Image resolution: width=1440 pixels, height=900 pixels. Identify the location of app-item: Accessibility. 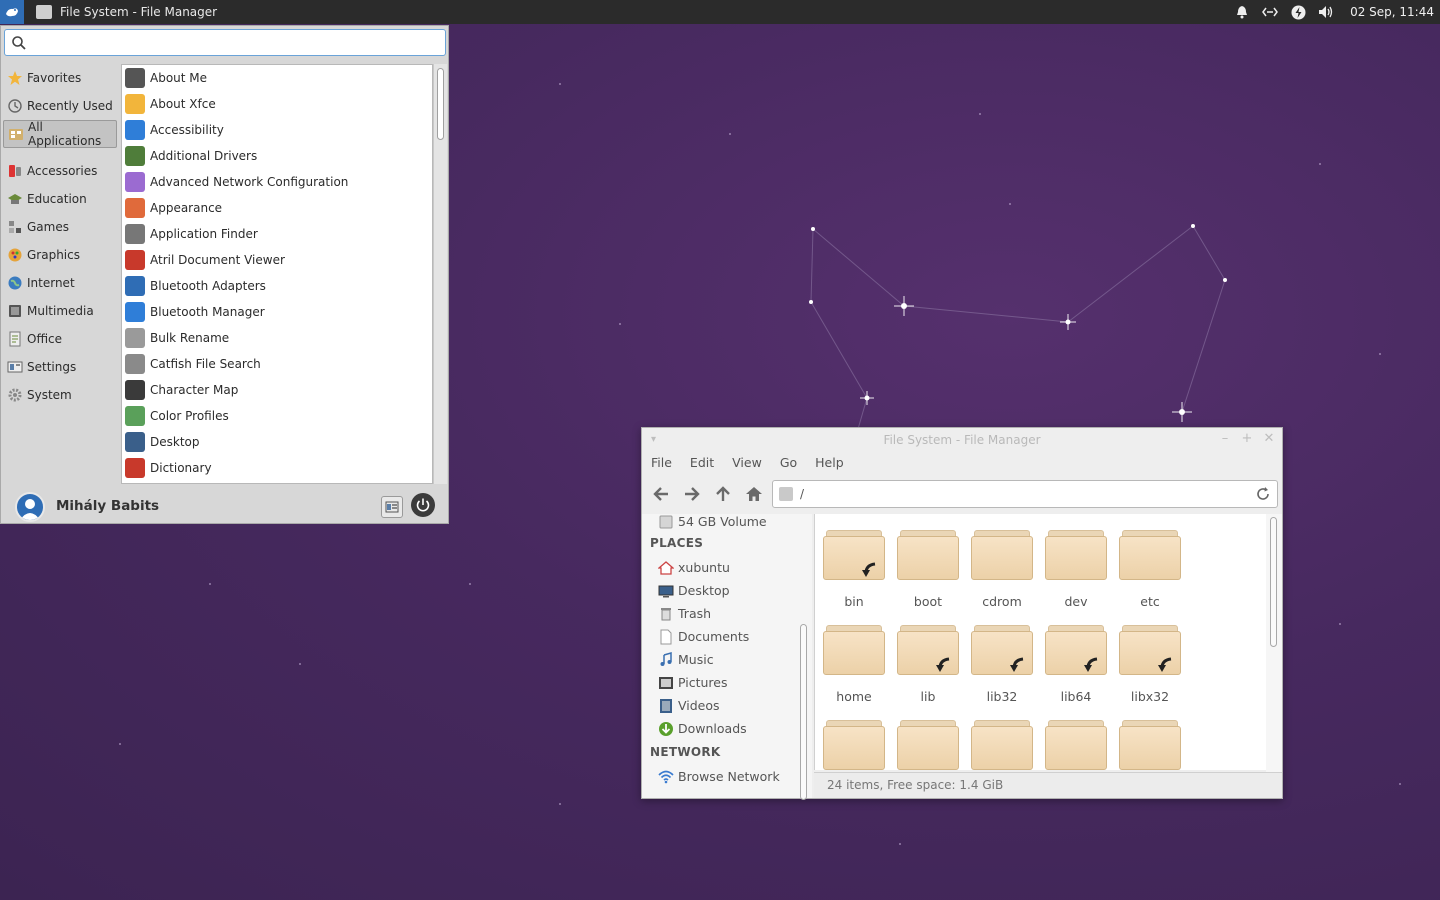
(277, 130).